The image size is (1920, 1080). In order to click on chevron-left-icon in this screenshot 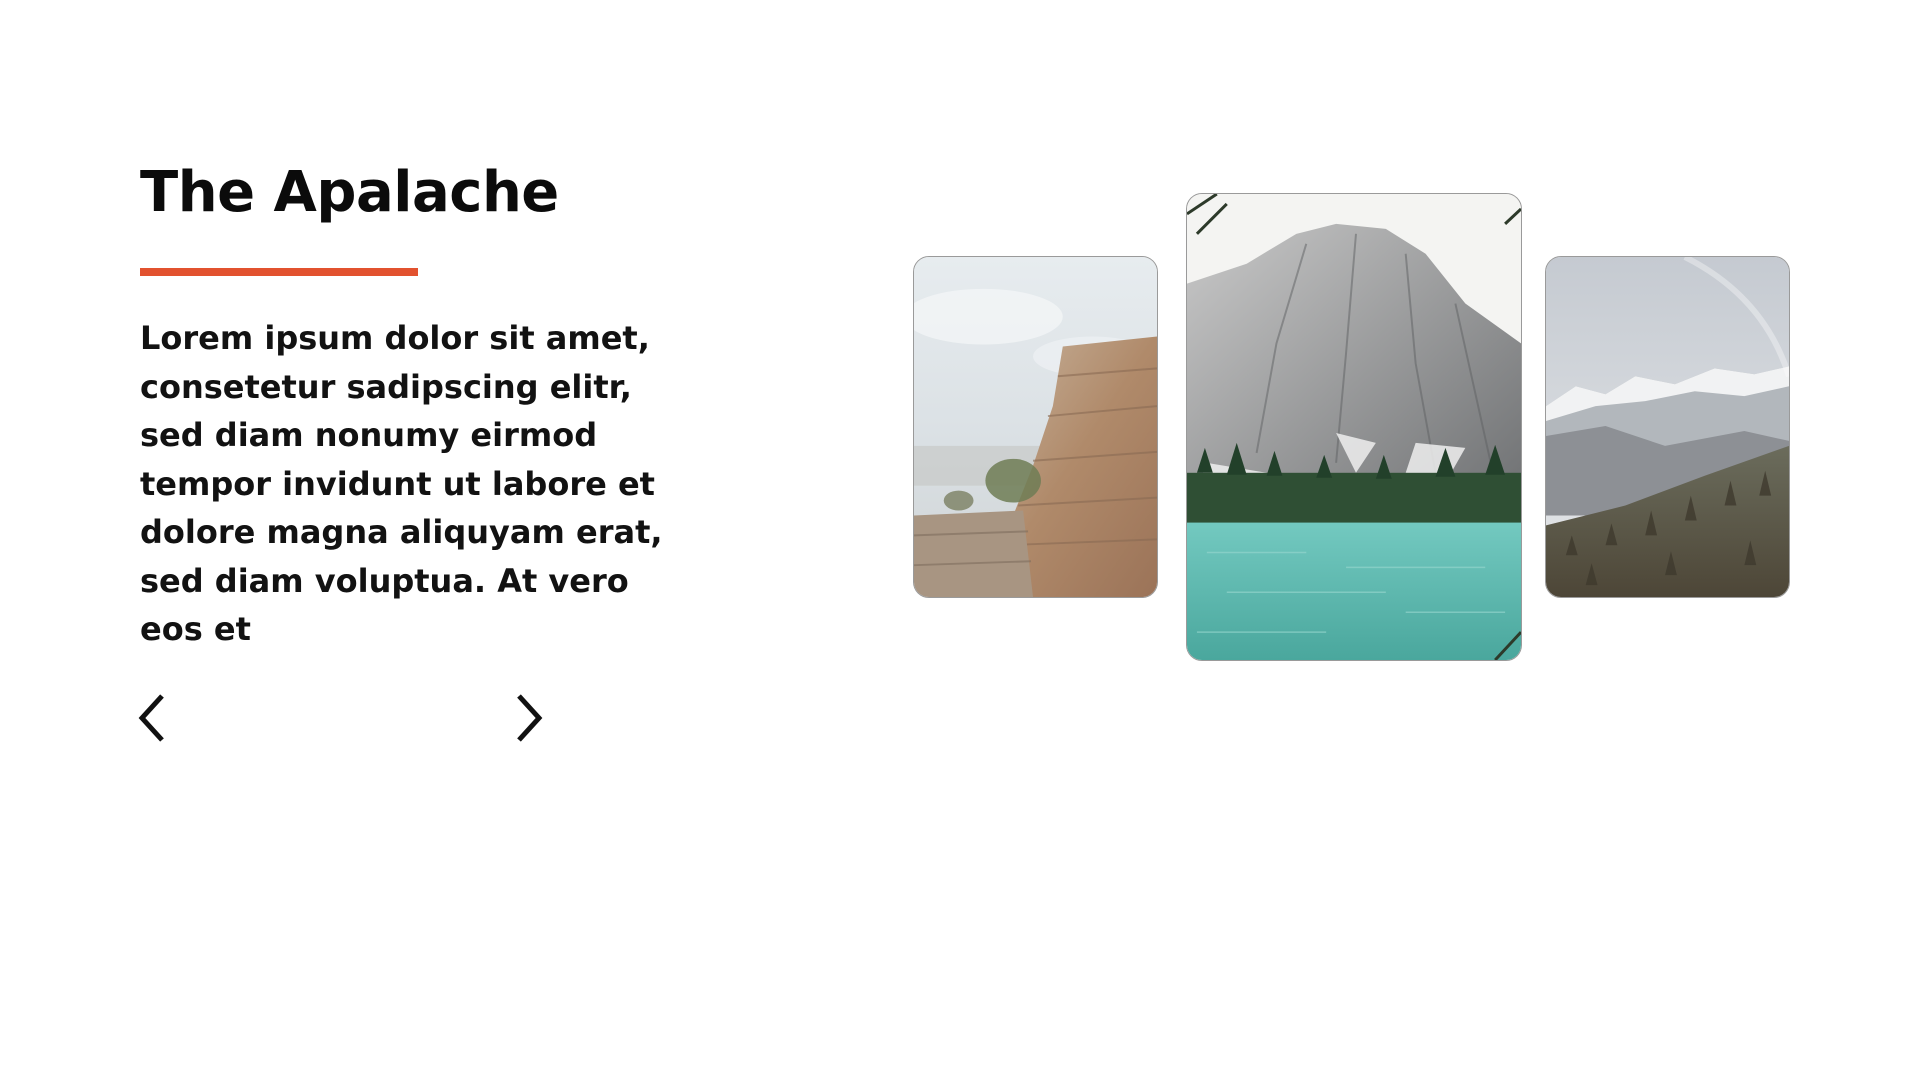, I will do `click(155, 718)`.